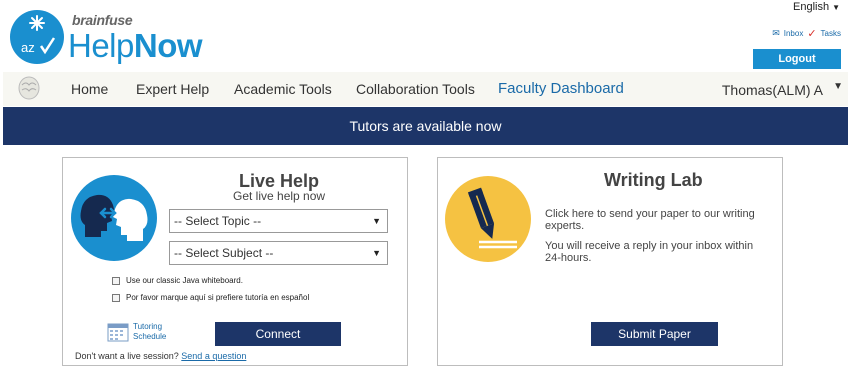 The image size is (850, 374). Describe the element at coordinates (101, 45) in the screenshot. I see `brand-help: Help` at that location.